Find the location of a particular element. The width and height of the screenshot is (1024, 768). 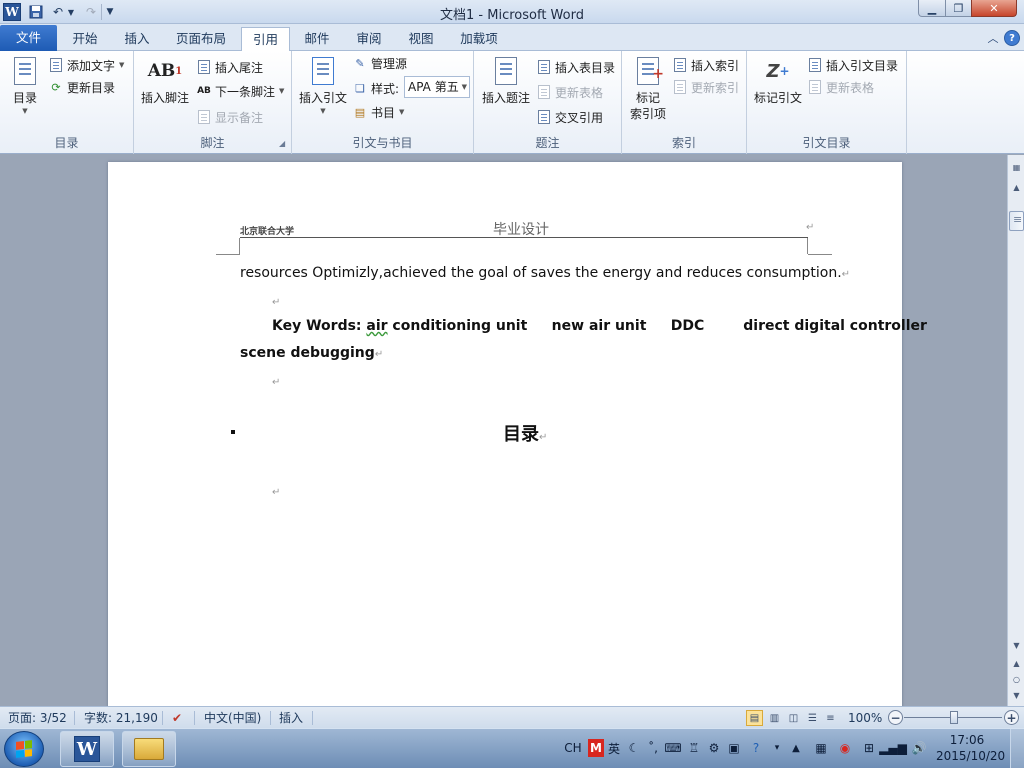

zoom-level: 100% is located at coordinates (865, 718).